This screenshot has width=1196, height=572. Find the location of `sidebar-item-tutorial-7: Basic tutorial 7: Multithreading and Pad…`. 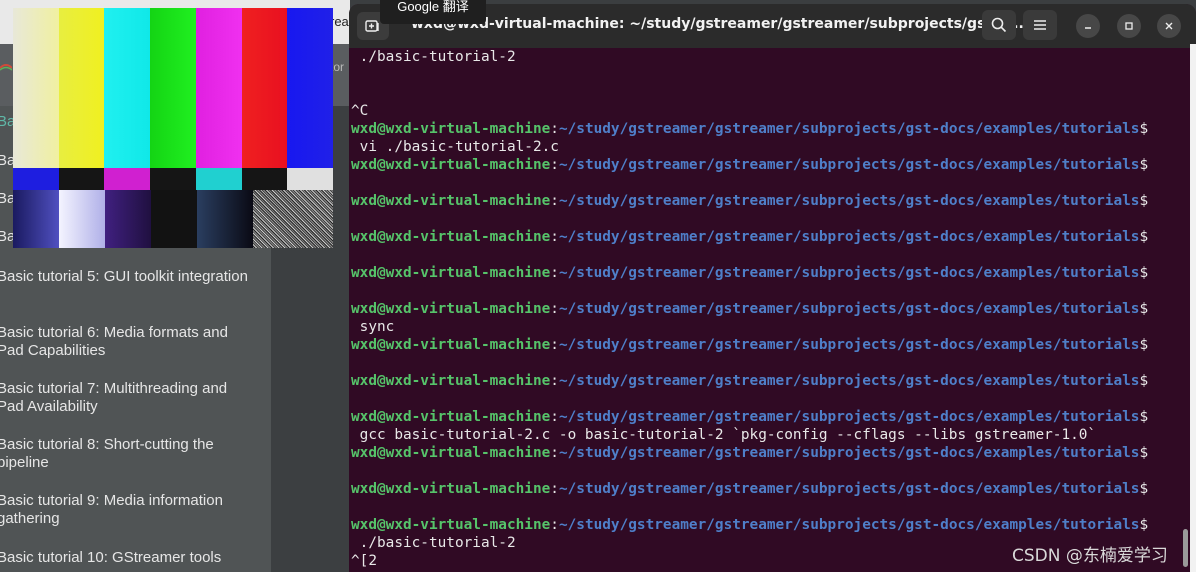

sidebar-item-tutorial-7: Basic tutorial 7: Multithreading and Pad… is located at coordinates (128, 398).